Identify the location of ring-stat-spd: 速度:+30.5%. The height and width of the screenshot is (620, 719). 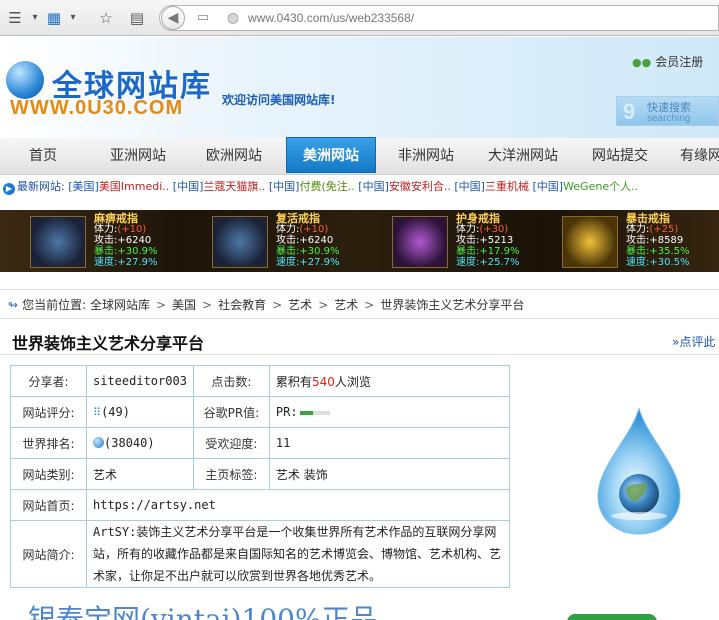
(658, 262).